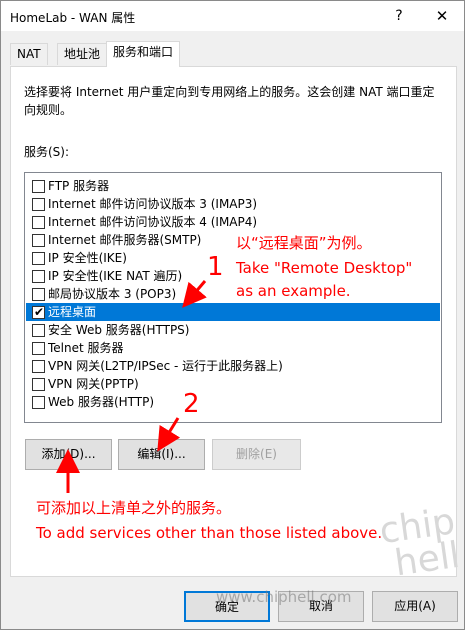 The image size is (465, 630). I want to click on chiphell-logo-watermark: chip hell, so click(419, 543).